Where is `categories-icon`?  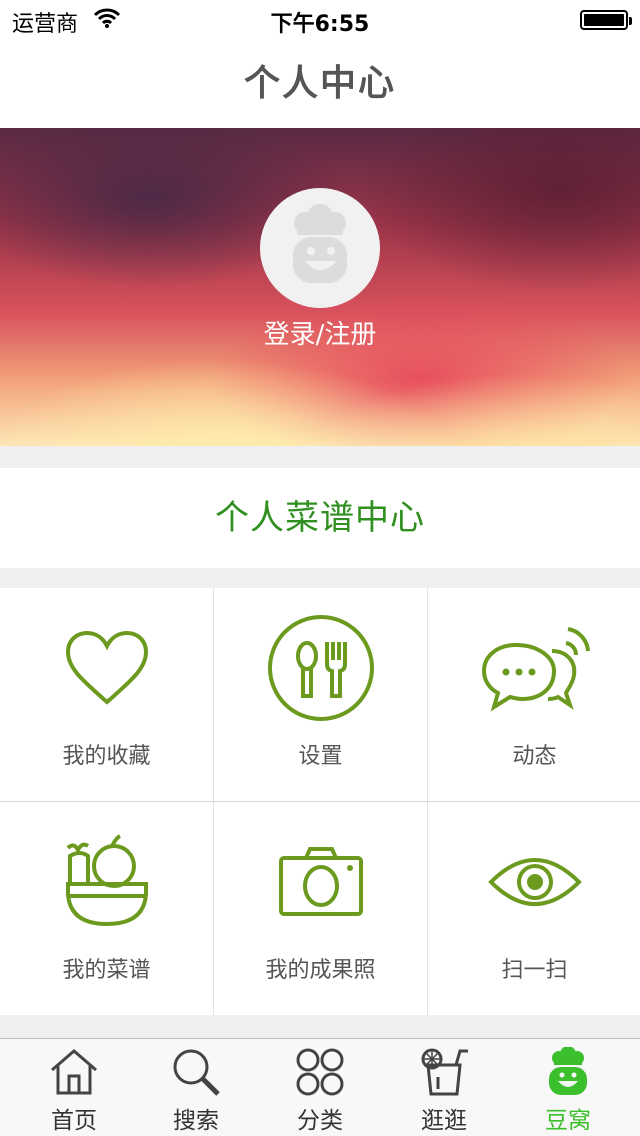
categories-icon is located at coordinates (320, 1072).